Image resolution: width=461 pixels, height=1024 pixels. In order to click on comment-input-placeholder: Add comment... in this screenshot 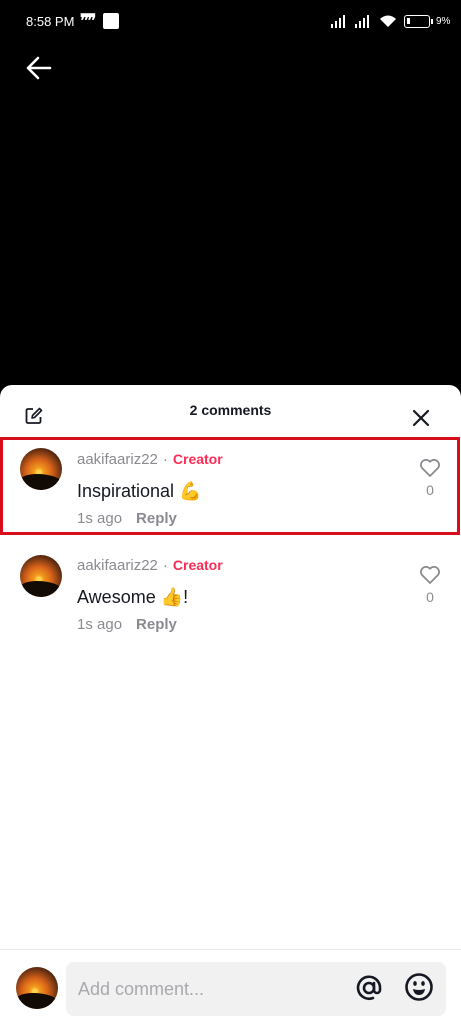, I will do `click(141, 989)`.